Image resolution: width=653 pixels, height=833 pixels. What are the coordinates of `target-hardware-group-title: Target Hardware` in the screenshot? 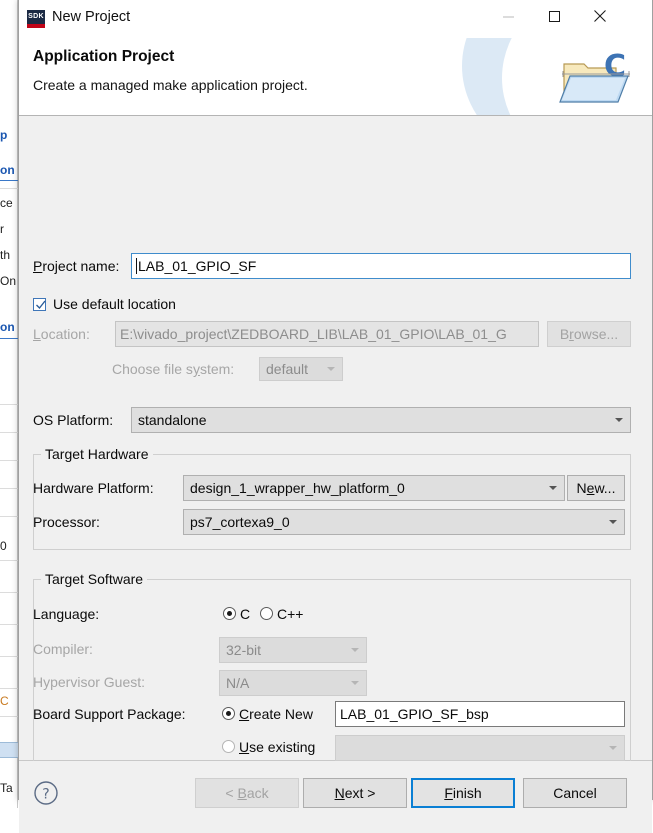 It's located at (97, 454).